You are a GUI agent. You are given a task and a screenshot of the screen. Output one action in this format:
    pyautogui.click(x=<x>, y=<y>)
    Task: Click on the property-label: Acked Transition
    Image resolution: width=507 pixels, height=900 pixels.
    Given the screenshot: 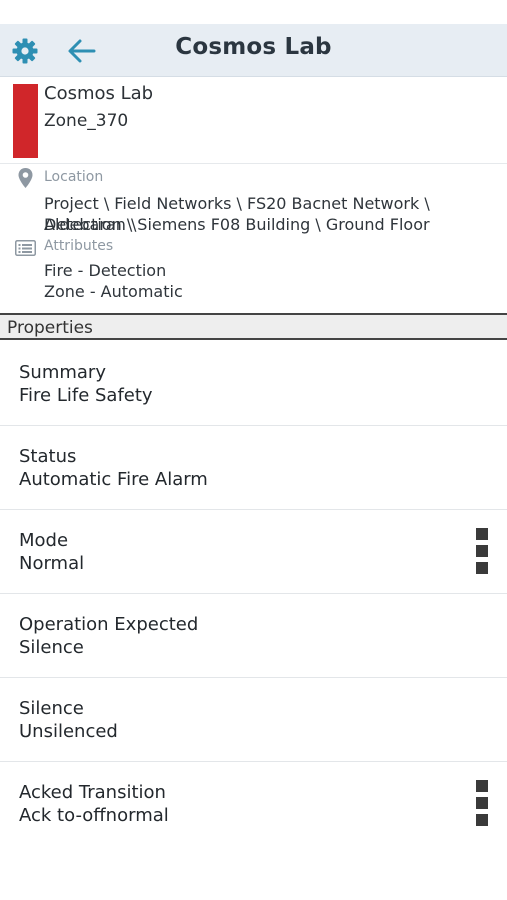 What is the action you would take?
    pyautogui.click(x=92, y=792)
    